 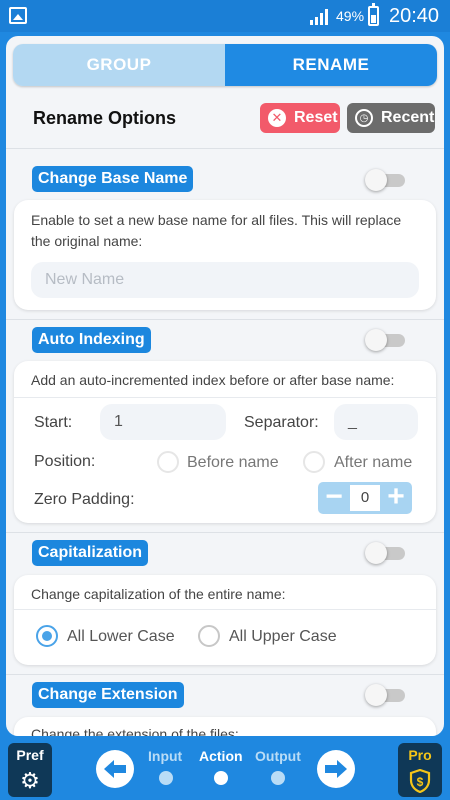 What do you see at coordinates (396, 498) in the screenshot?
I see `increment-button: +` at bounding box center [396, 498].